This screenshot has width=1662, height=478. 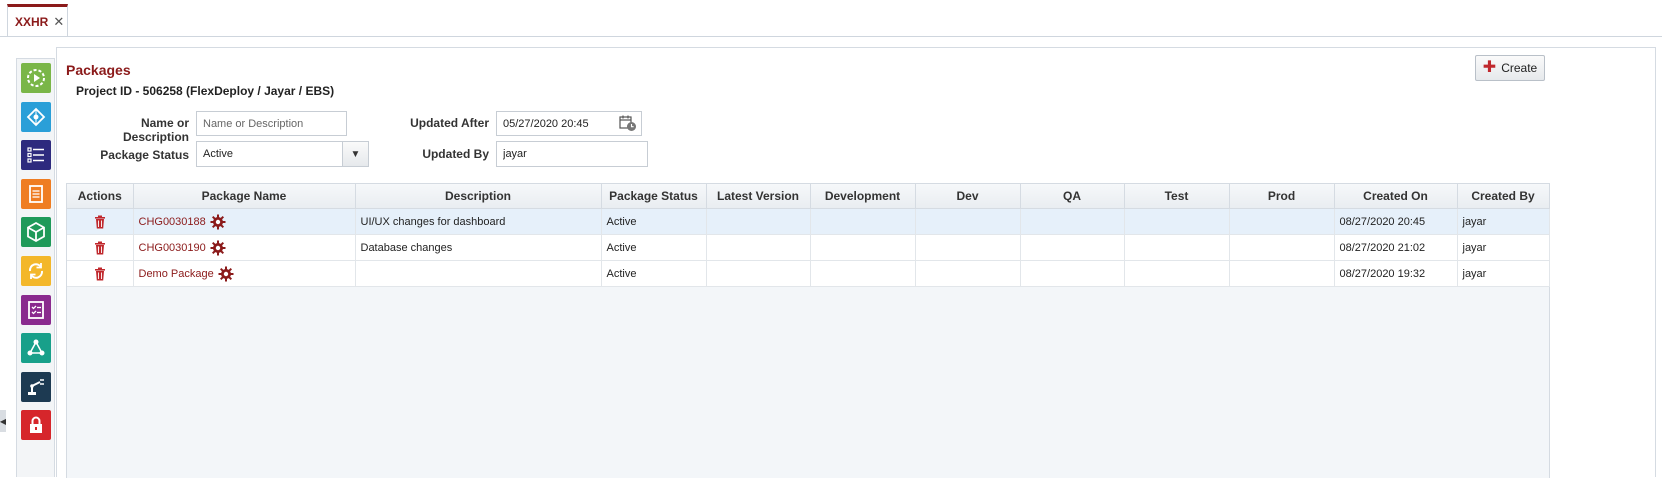 I want to click on share-nodes-icon, so click(x=36, y=347).